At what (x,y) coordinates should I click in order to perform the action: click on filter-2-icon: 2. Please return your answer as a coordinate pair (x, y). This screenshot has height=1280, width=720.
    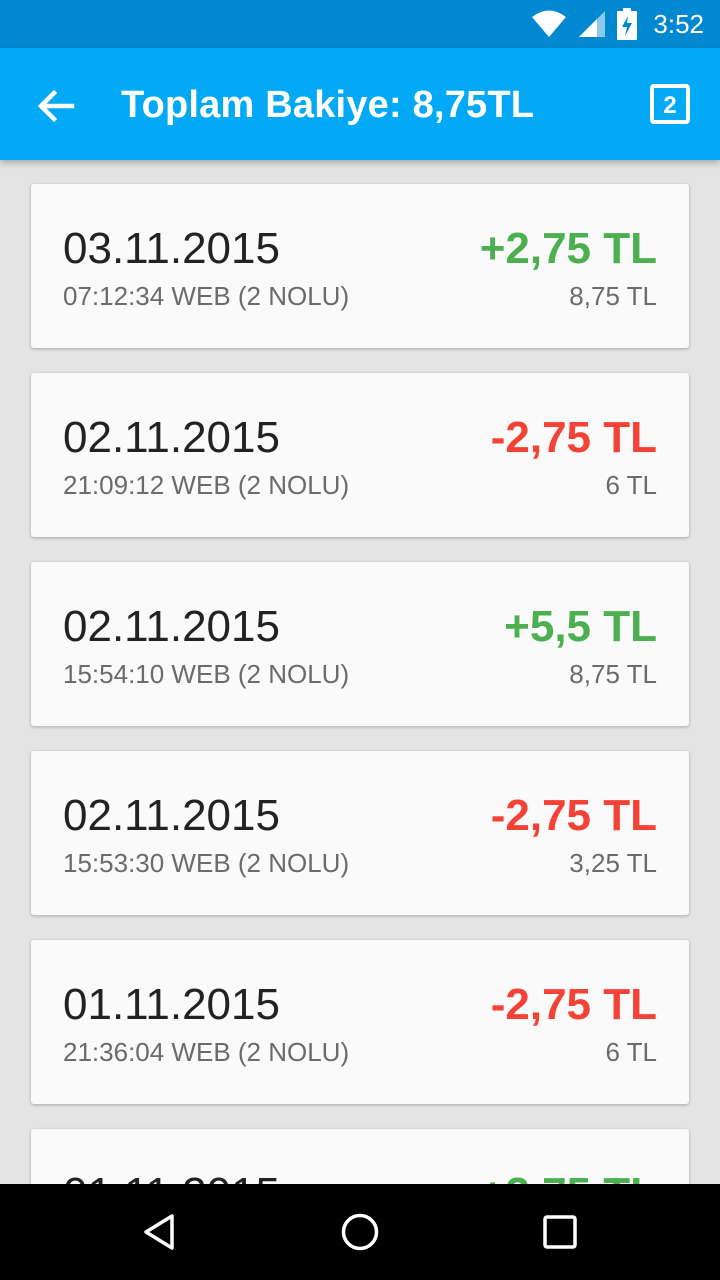
    Looking at the image, I should click on (670, 104).